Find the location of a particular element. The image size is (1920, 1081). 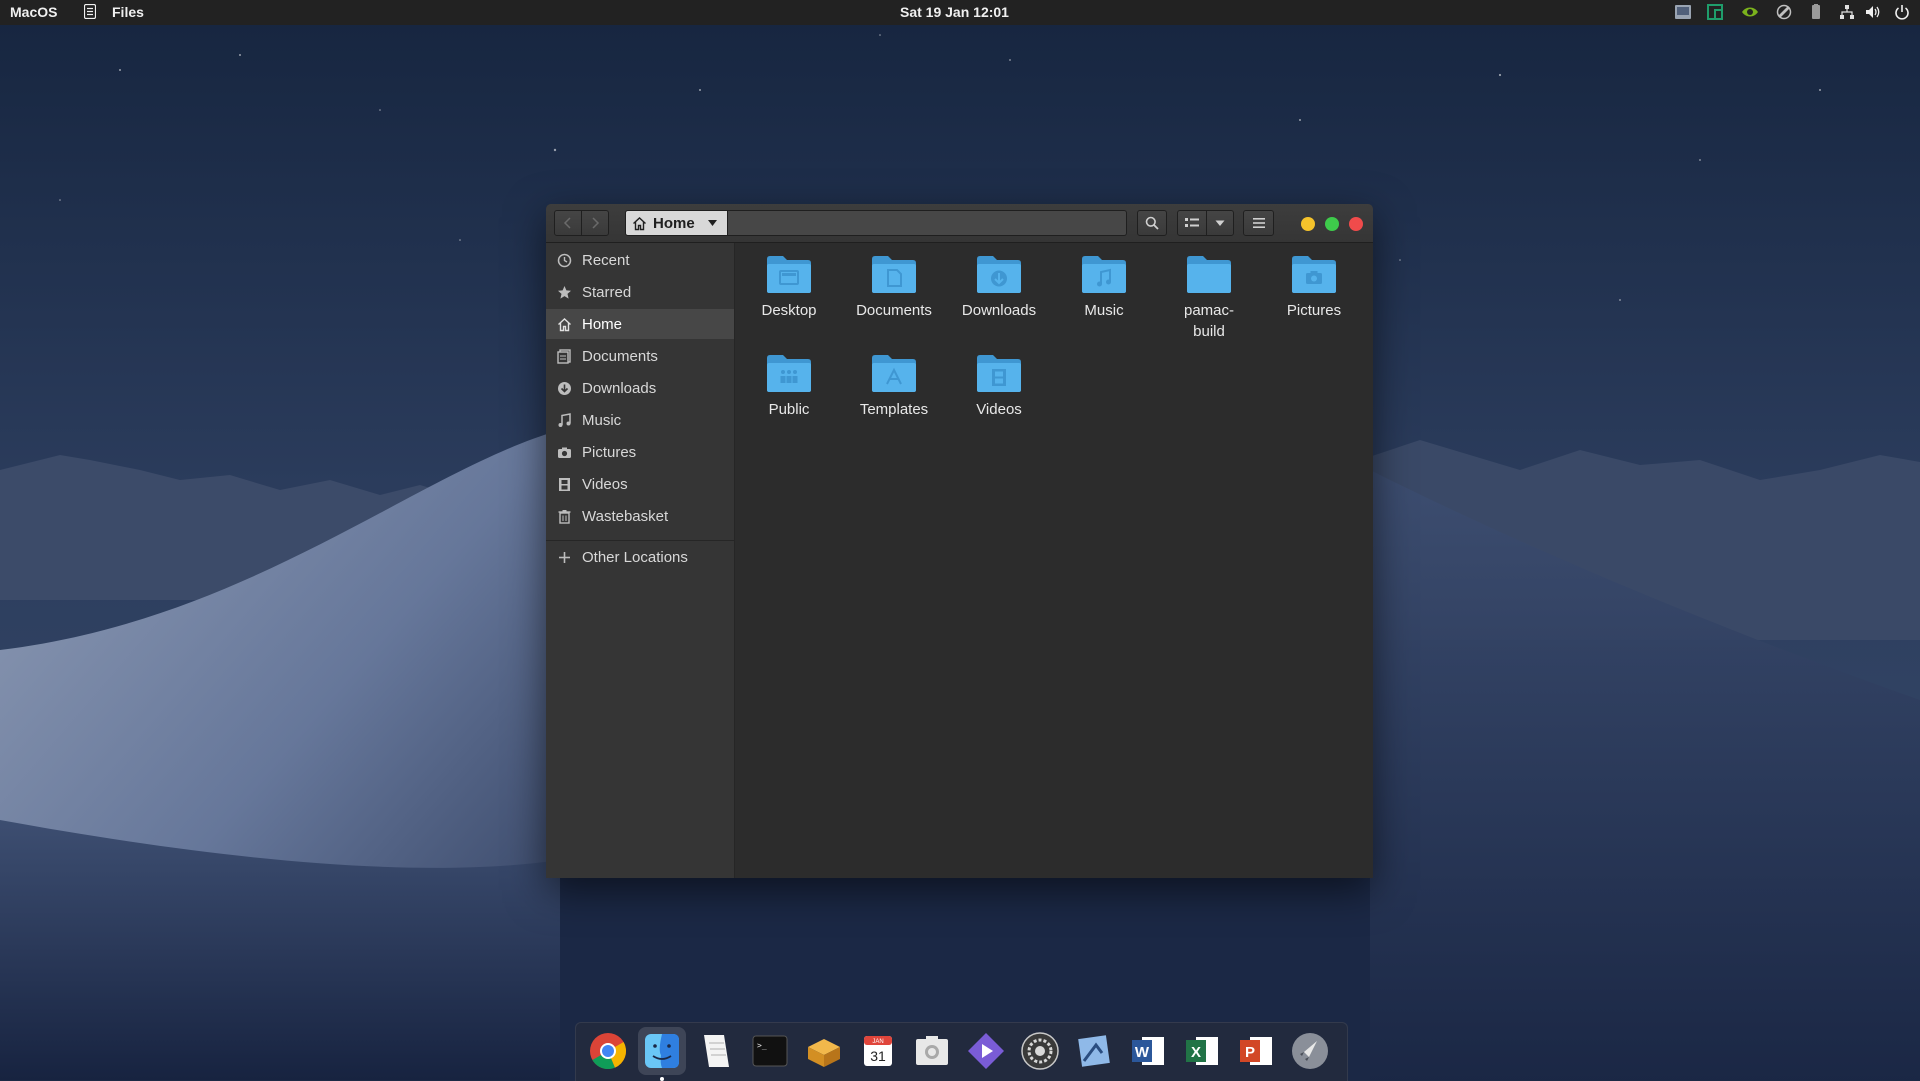

folder-desktop: Desktop is located at coordinates (789, 284).